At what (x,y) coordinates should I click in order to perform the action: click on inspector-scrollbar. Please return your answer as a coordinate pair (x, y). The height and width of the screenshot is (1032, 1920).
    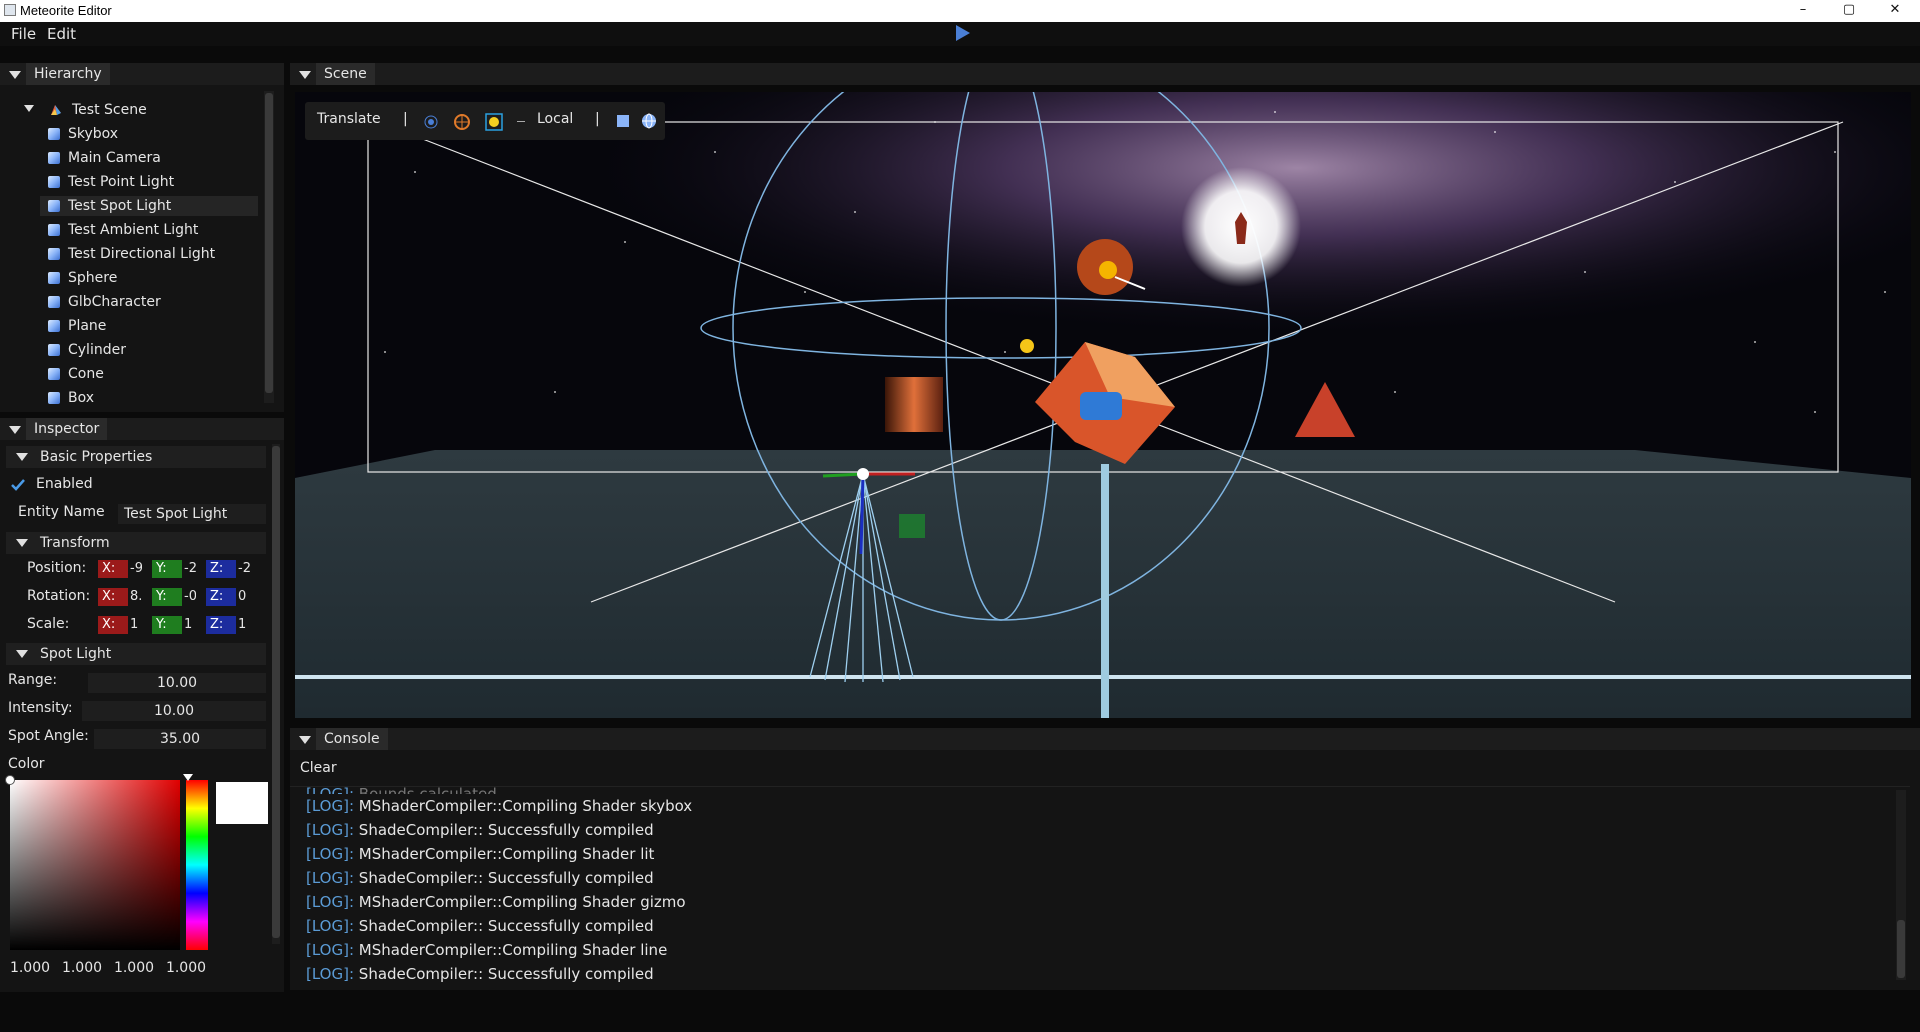
    Looking at the image, I should click on (276, 694).